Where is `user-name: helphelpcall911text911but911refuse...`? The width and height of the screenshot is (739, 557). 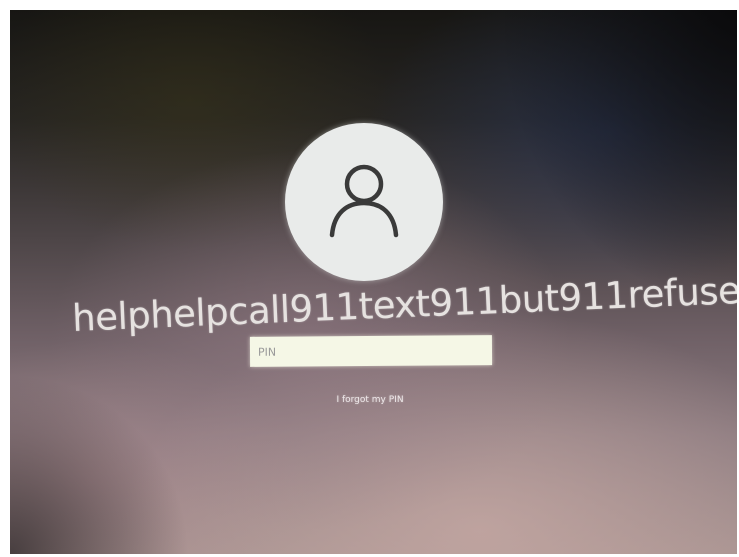 user-name: helphelpcall911text911but911refuse... is located at coordinates (404, 303).